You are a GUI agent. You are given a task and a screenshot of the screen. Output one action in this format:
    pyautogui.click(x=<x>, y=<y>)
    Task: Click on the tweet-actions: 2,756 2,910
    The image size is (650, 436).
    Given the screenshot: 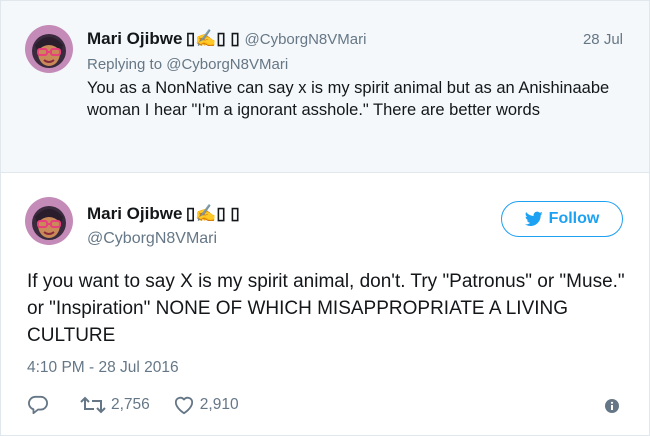 What is the action you would take?
    pyautogui.click(x=133, y=405)
    